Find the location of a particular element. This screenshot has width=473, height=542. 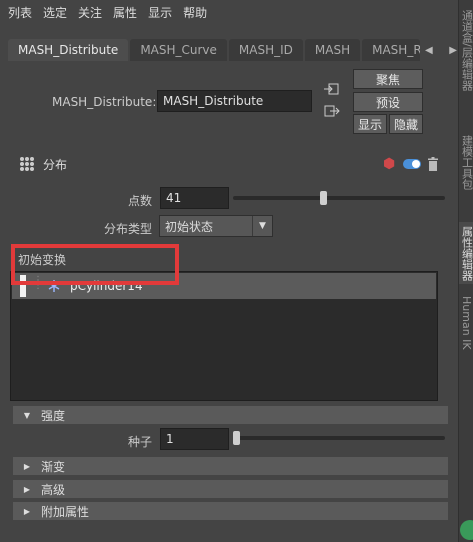

tab-mash: MASH is located at coordinates (332, 50).